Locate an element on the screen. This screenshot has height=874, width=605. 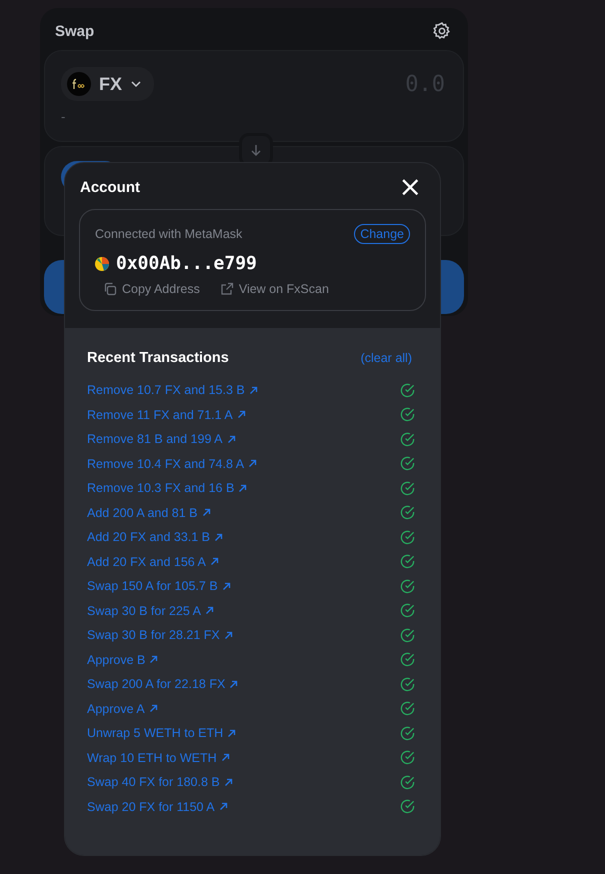
swap-title: Swap is located at coordinates (74, 31).